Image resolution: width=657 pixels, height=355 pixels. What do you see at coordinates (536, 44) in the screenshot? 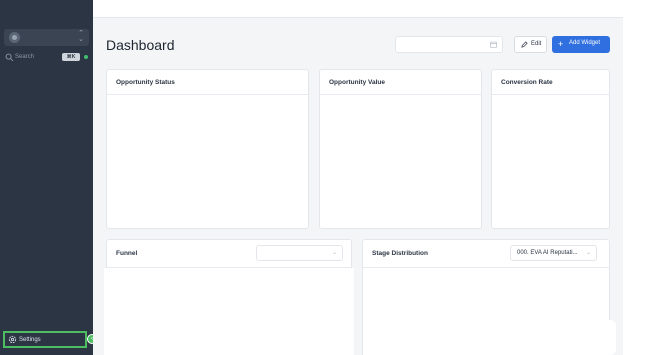
I see `edit-label: Edit` at bounding box center [536, 44].